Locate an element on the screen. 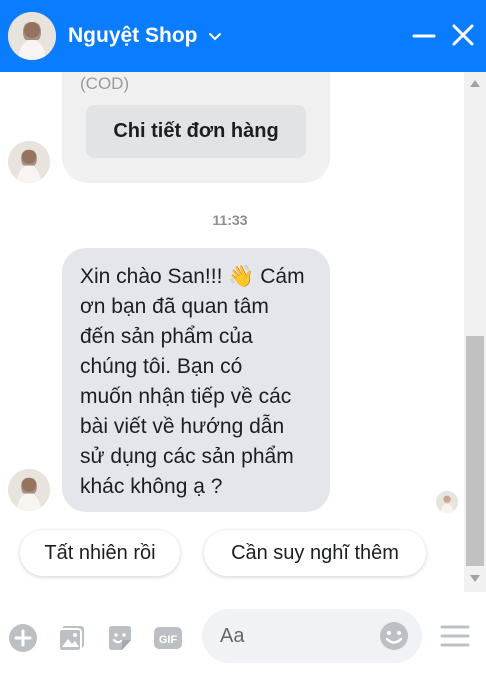 This screenshot has width=486, height=673. message-line: khác không ạ ? is located at coordinates (151, 486).